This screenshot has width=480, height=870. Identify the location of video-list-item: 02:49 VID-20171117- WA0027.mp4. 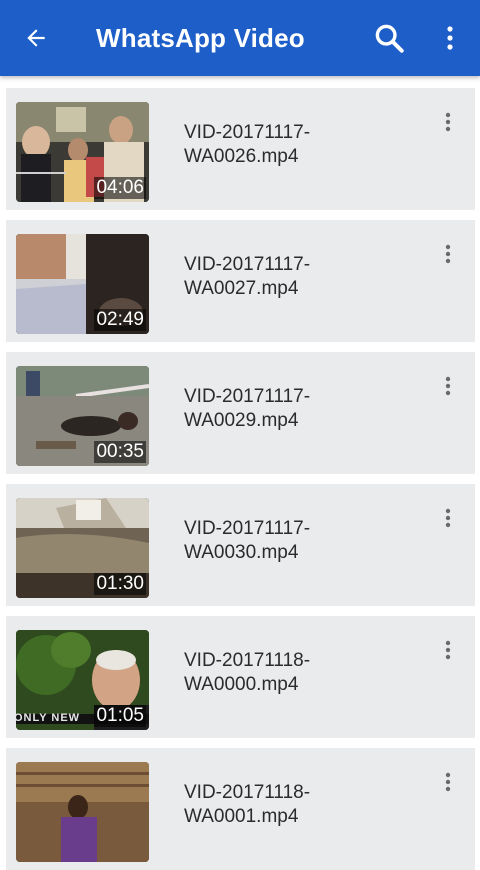
(240, 281).